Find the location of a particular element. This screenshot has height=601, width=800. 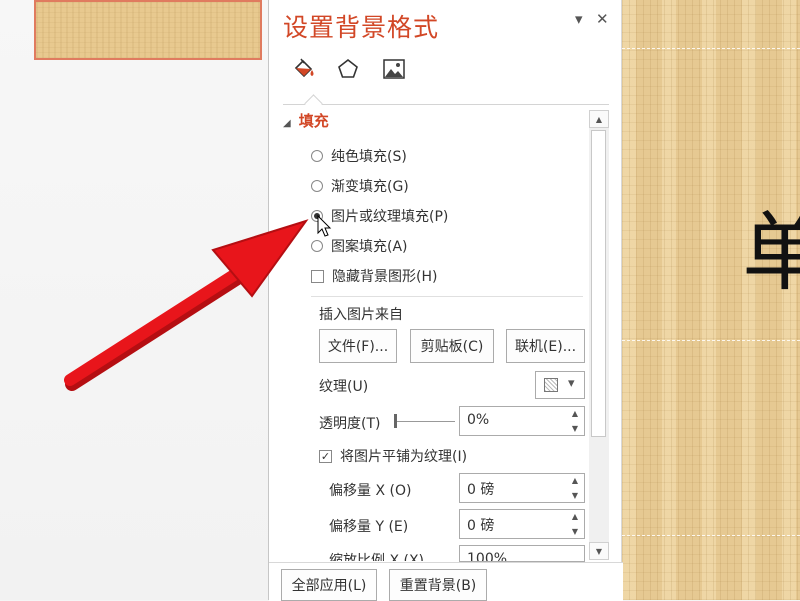

pane-scrollbar: ▲ ▼ is located at coordinates (599, 335).